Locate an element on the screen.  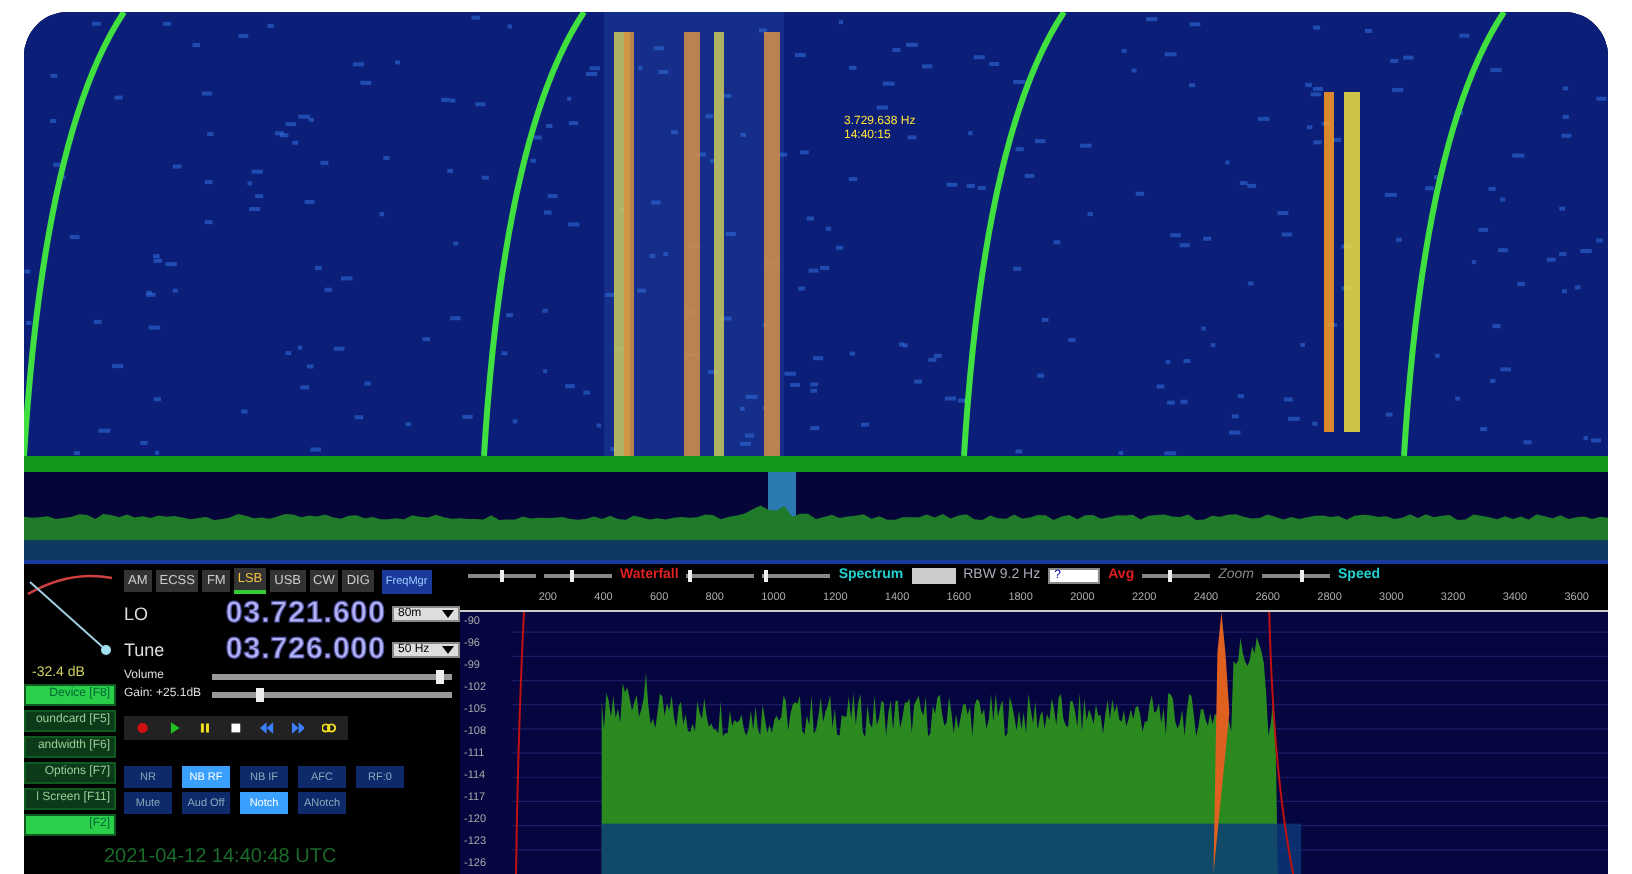
tune-frequency: 03.726.000 is located at coordinates (304, 649).